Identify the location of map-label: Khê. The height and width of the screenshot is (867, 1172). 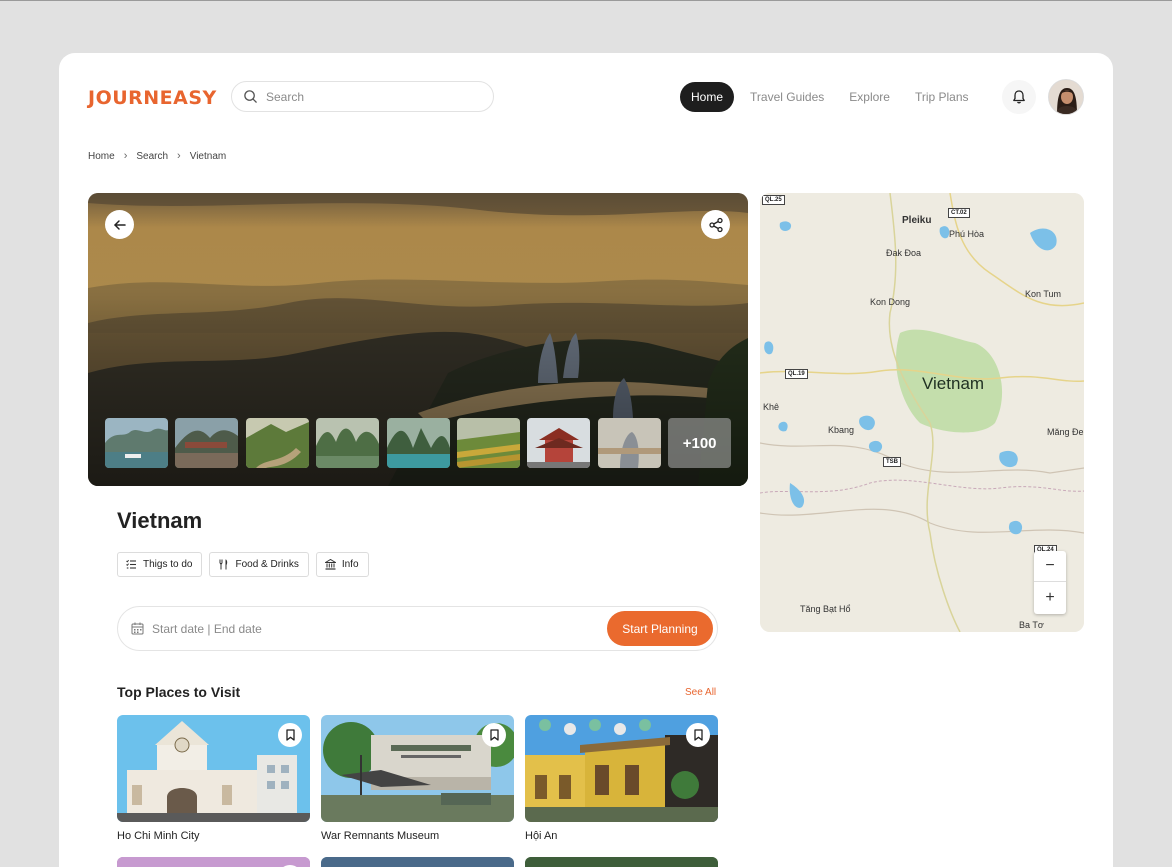
(771, 407).